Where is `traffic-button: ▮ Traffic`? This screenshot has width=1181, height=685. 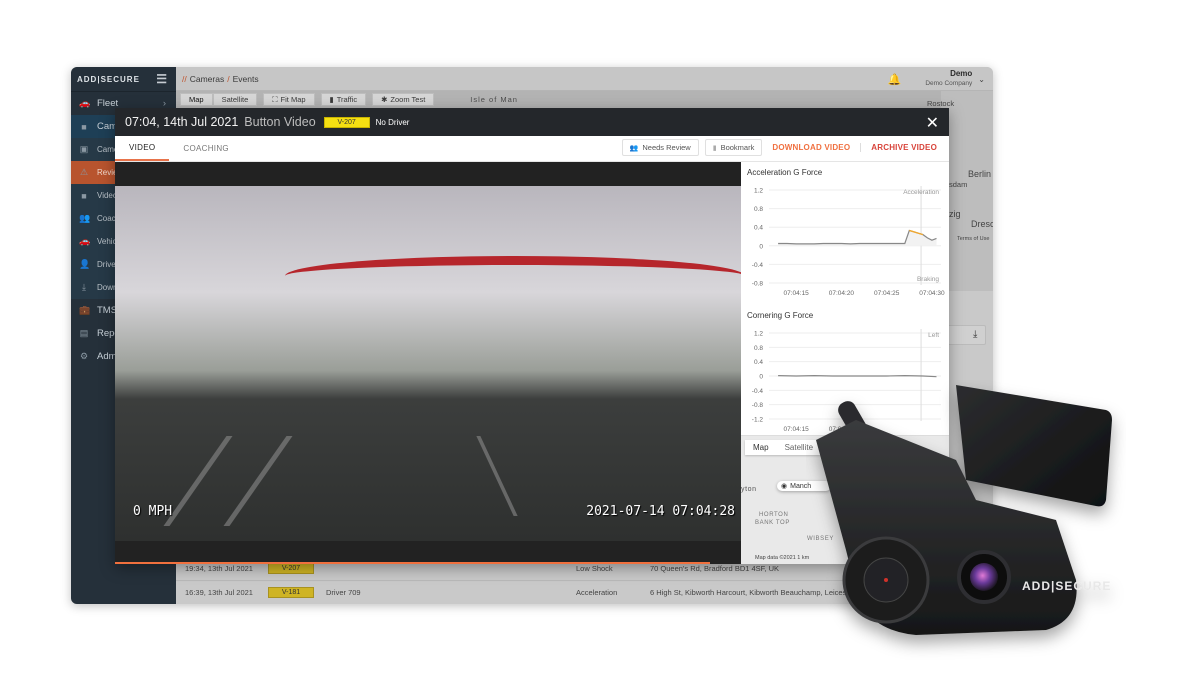 traffic-button: ▮ Traffic is located at coordinates (343, 99).